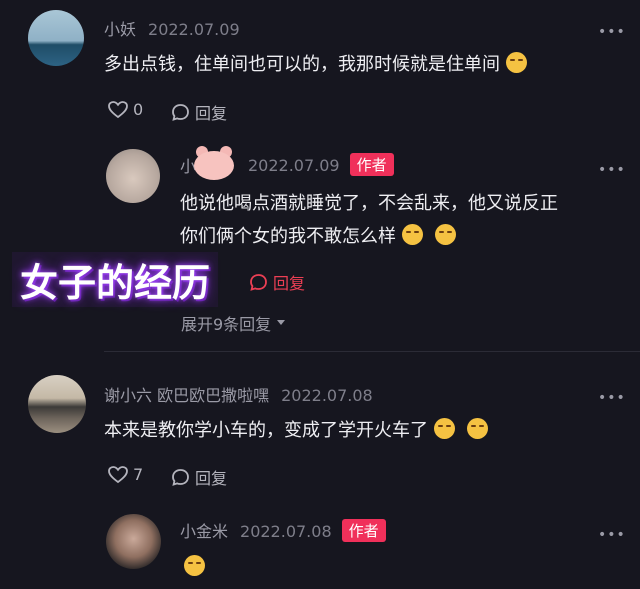  Describe the element at coordinates (204, 531) in the screenshot. I see `username-text: 小金米` at that location.